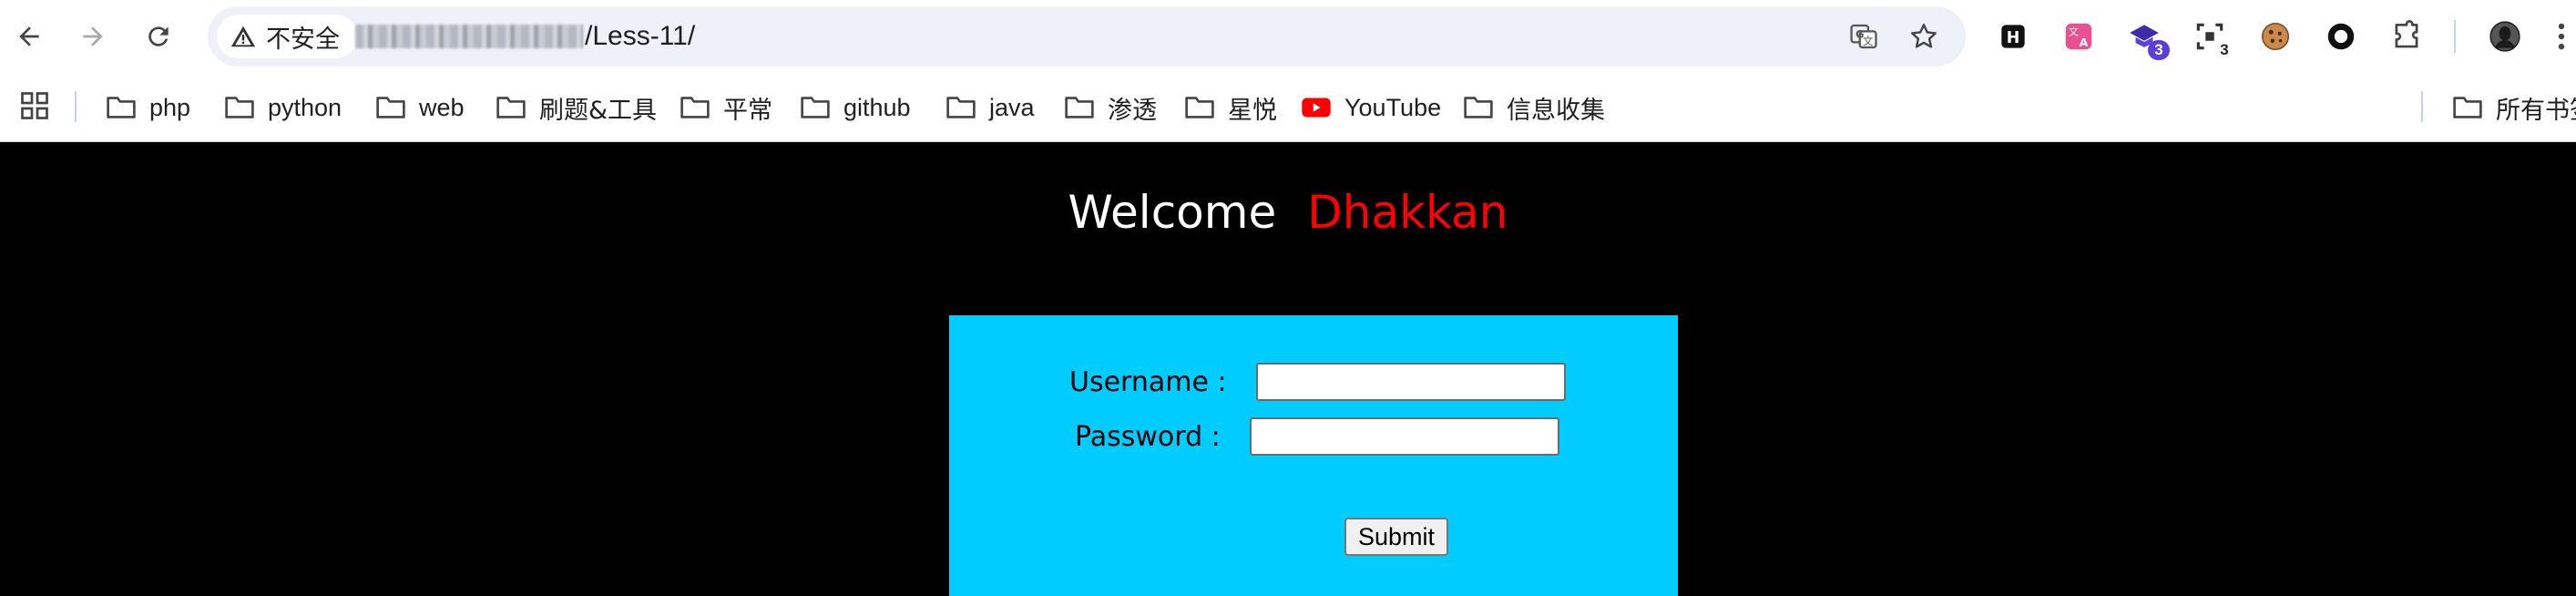 The image size is (2576, 596). I want to click on bookmark-label: 所有书签, so click(2536, 110).